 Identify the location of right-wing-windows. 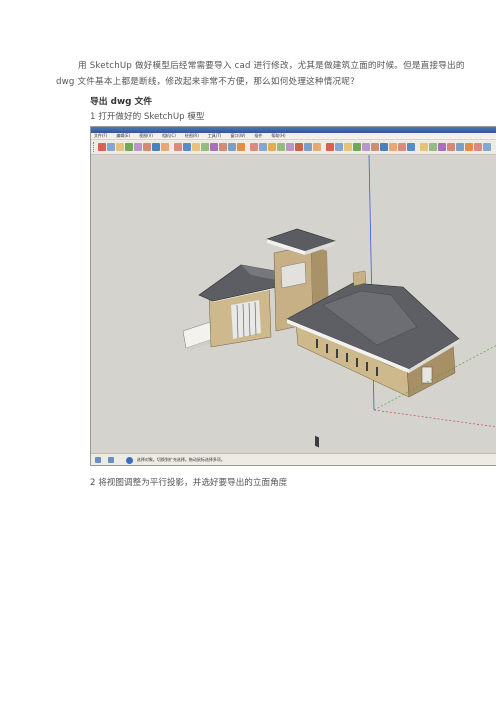
(317, 441).